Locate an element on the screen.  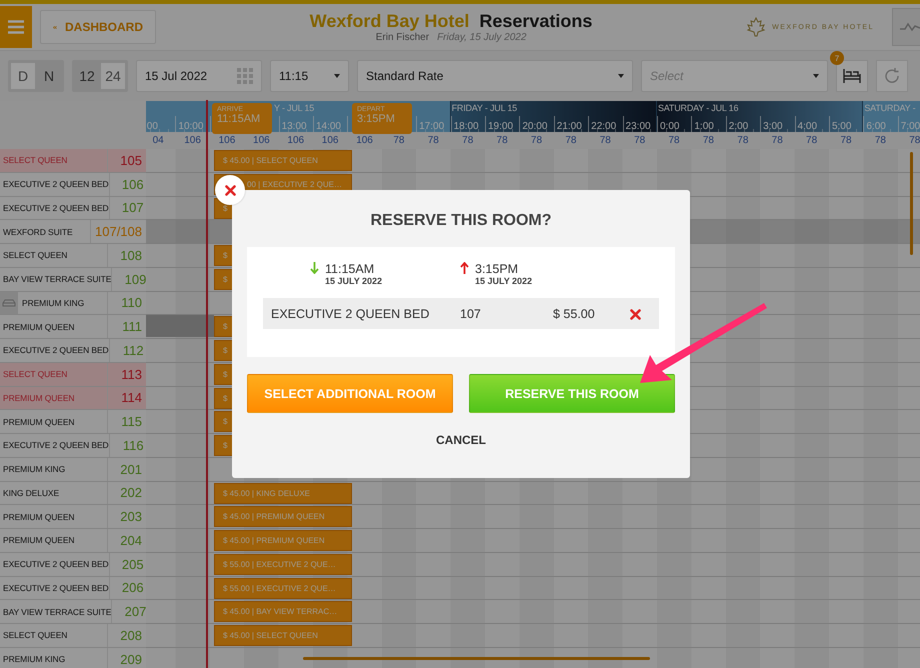
menu-button is located at coordinates (16, 27).